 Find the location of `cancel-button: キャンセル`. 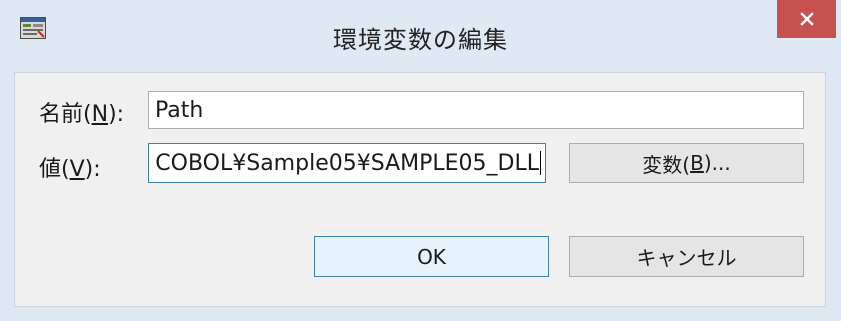

cancel-button: キャンセル is located at coordinates (686, 256).